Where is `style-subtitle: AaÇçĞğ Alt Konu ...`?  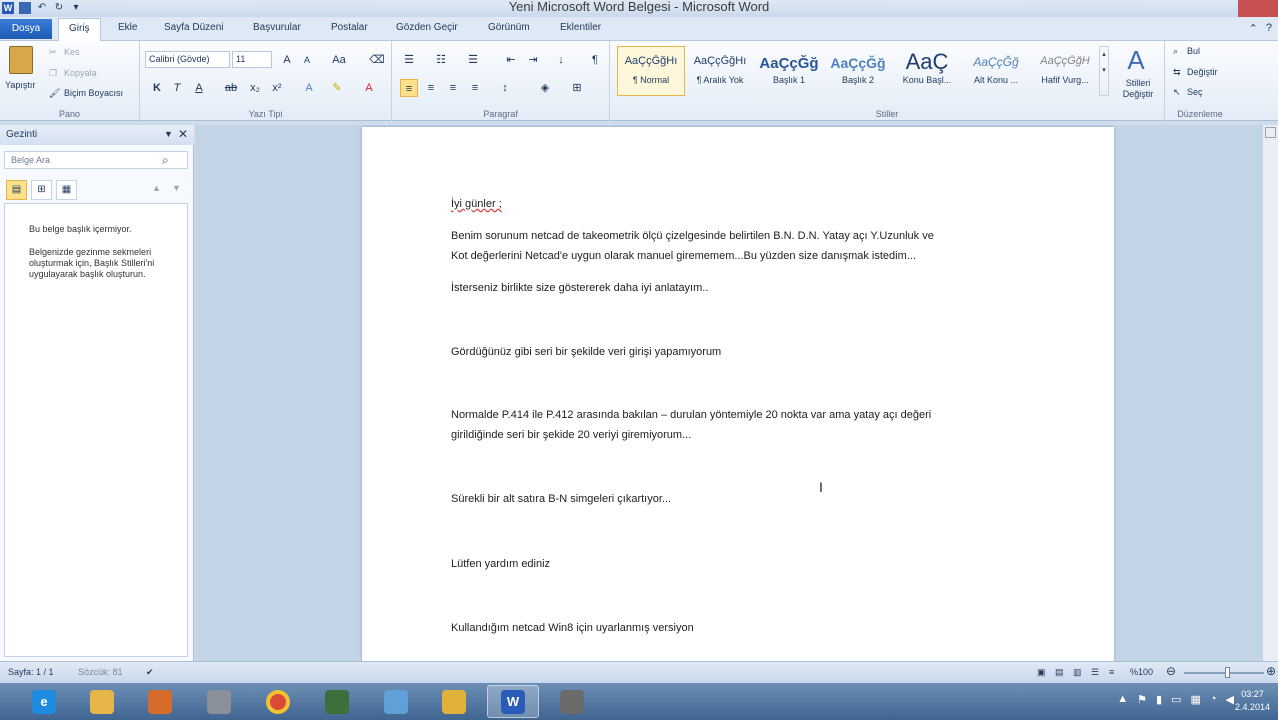
style-subtitle: AaÇçĞğ Alt Konu ... is located at coordinates (996, 71).